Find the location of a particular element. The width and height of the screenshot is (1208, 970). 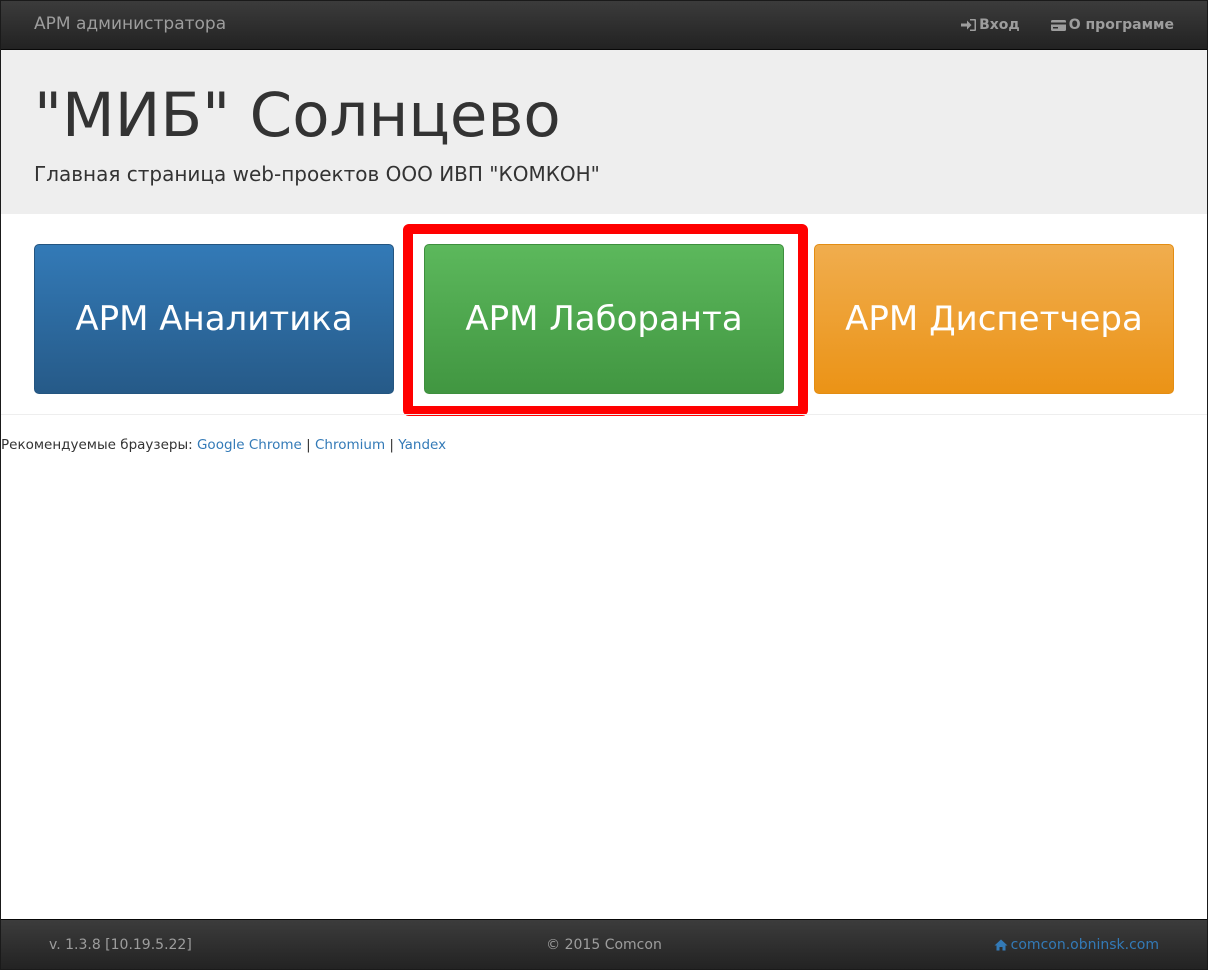

page-title: "МИБ" Солнцево is located at coordinates (297, 115).